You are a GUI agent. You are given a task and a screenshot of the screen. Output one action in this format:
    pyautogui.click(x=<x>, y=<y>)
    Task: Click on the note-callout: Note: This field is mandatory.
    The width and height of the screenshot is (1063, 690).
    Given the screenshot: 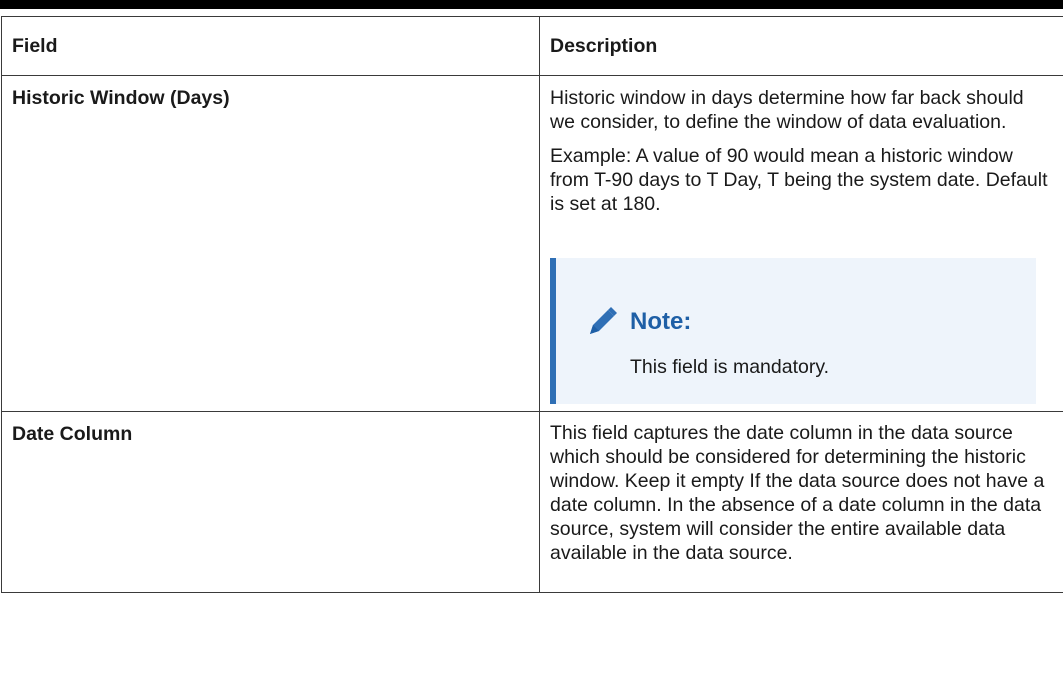 What is the action you would take?
    pyautogui.click(x=793, y=331)
    